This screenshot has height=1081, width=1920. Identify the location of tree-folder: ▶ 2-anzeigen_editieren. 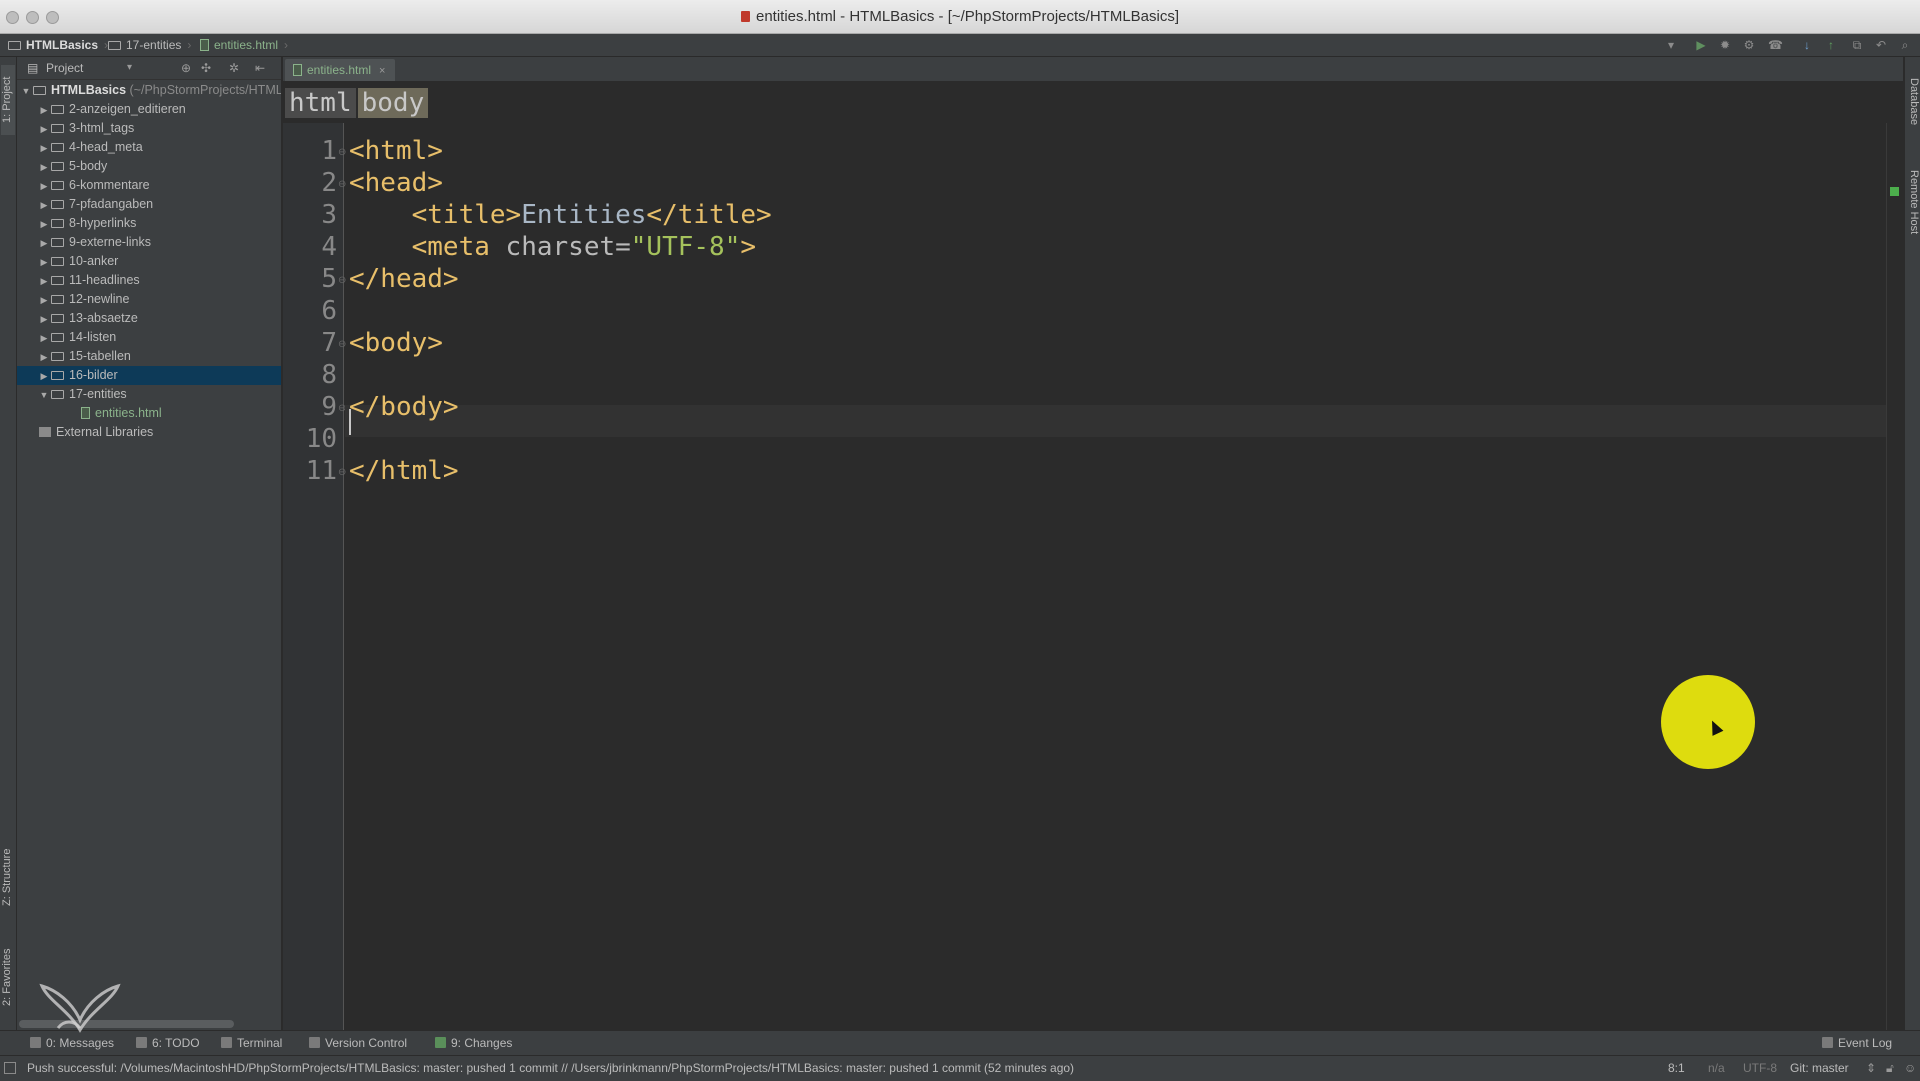
(149, 109).